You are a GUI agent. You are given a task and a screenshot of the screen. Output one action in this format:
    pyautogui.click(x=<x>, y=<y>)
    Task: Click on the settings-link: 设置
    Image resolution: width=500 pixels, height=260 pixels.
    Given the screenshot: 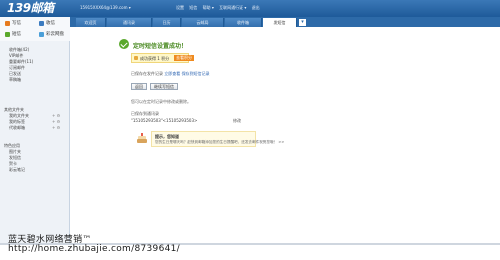 What is the action you would take?
    pyautogui.click(x=180, y=7)
    